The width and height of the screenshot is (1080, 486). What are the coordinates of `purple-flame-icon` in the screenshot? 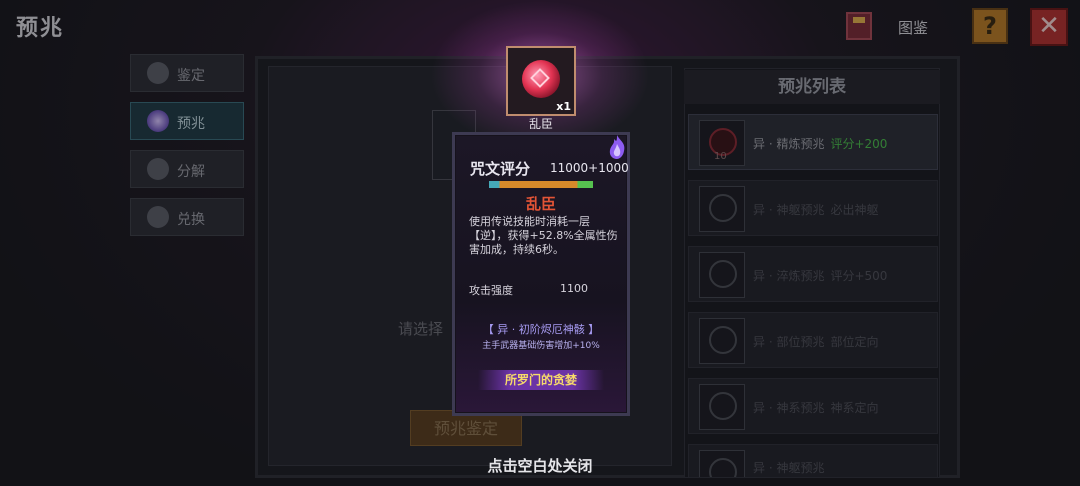 It's located at (617, 147).